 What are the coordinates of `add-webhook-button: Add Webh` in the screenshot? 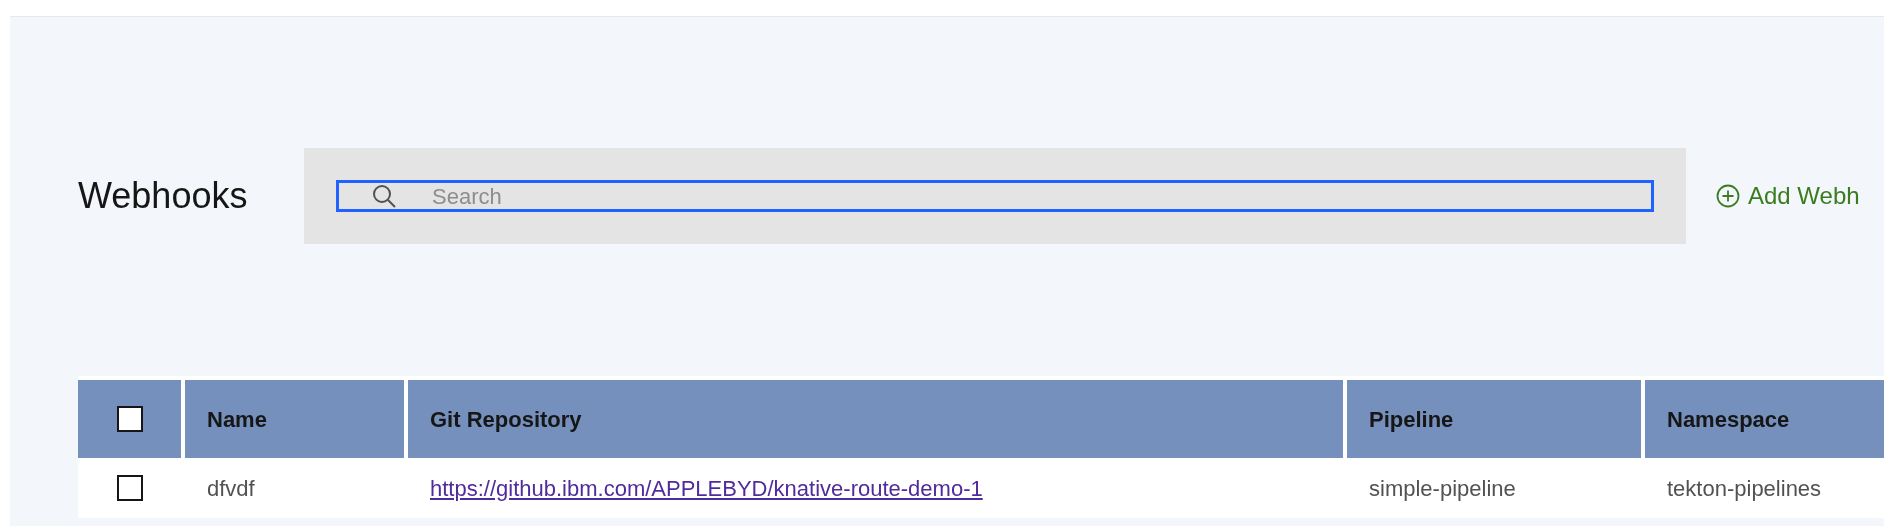 It's located at (1788, 196).